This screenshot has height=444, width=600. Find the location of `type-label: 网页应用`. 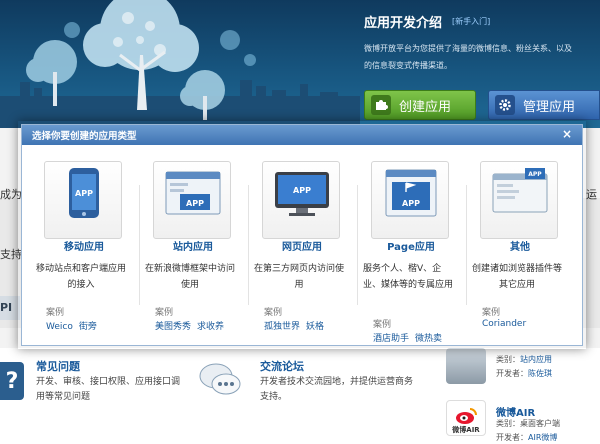

type-label: 网页应用 is located at coordinates (302, 247).